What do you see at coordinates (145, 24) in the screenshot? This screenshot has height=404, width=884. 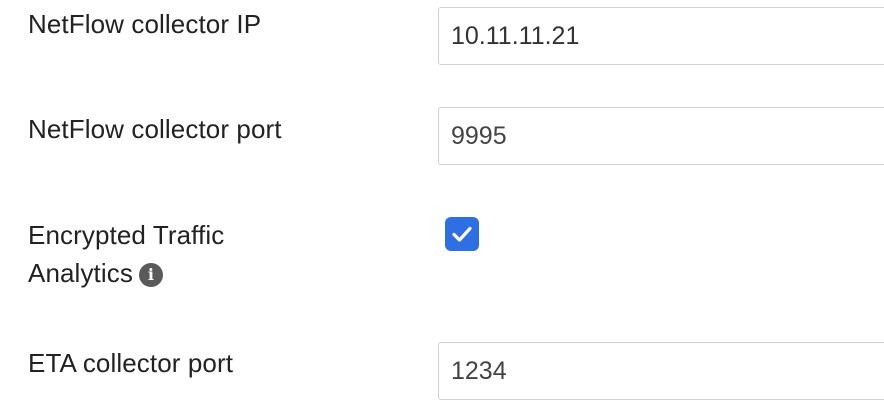 I see `netflow-collector-ip-label: NetFlow collector IP` at bounding box center [145, 24].